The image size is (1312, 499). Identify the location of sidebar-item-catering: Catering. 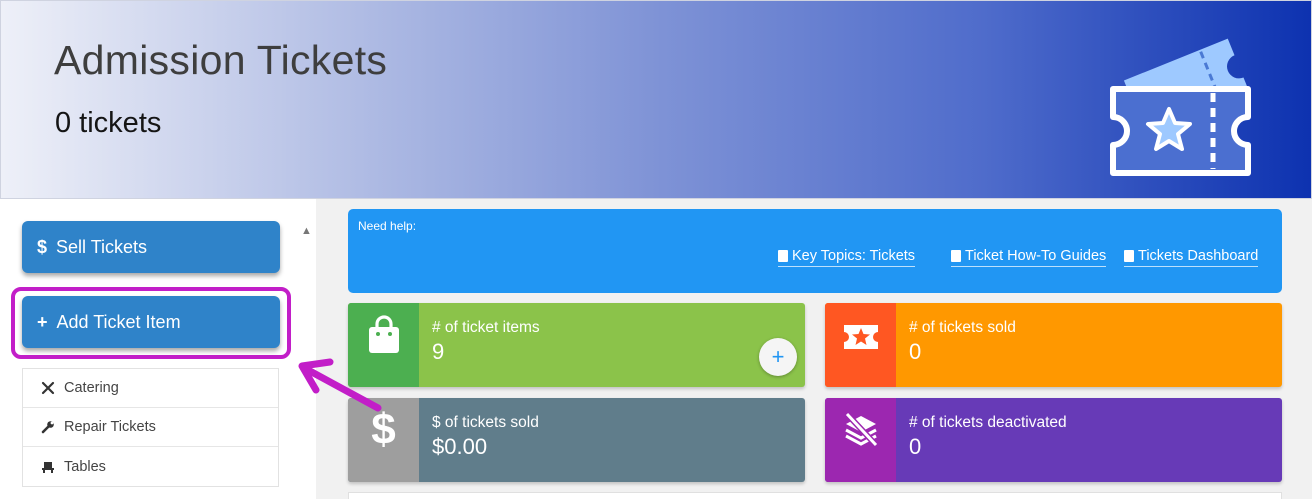
(150, 388).